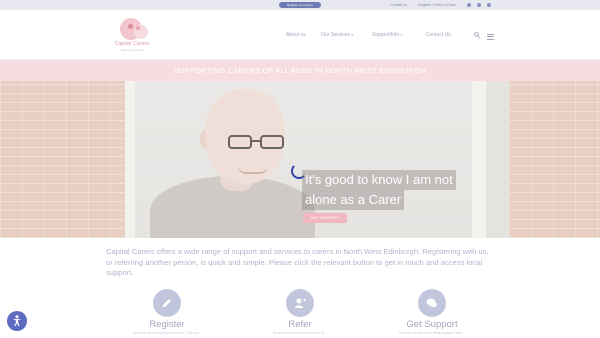  I want to click on menu-icon, so click(490, 37).